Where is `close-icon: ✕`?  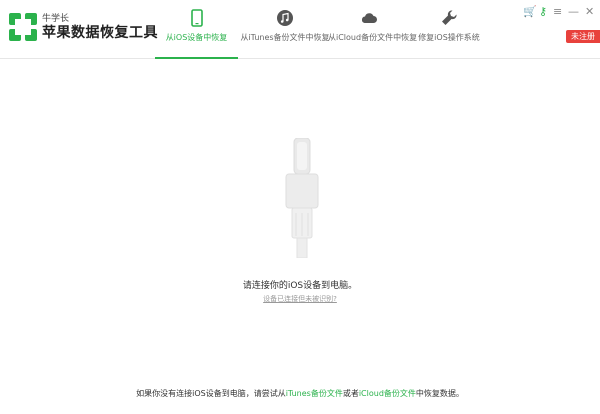 close-icon: ✕ is located at coordinates (589, 12).